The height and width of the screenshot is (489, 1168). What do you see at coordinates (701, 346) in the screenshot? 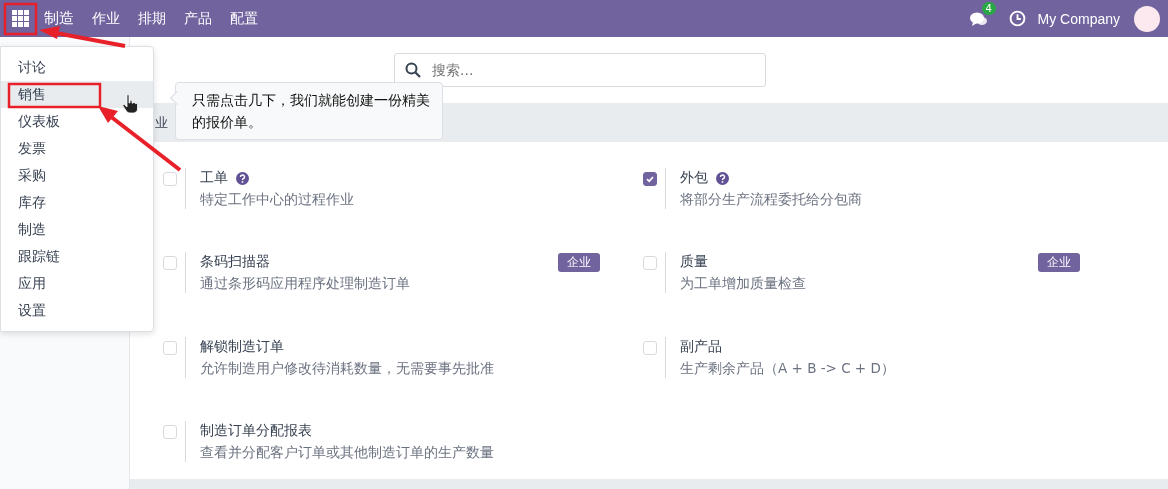
I see `setting-title: 副产品` at bounding box center [701, 346].